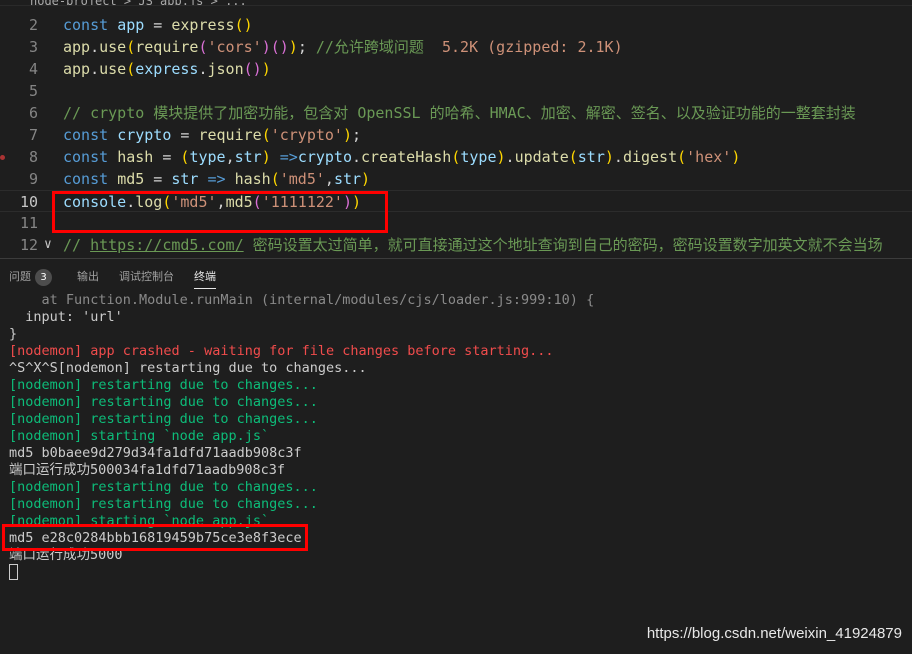 The height and width of the screenshot is (654, 912). Describe the element at coordinates (301, 572) in the screenshot. I see `terminal-prompt` at that location.